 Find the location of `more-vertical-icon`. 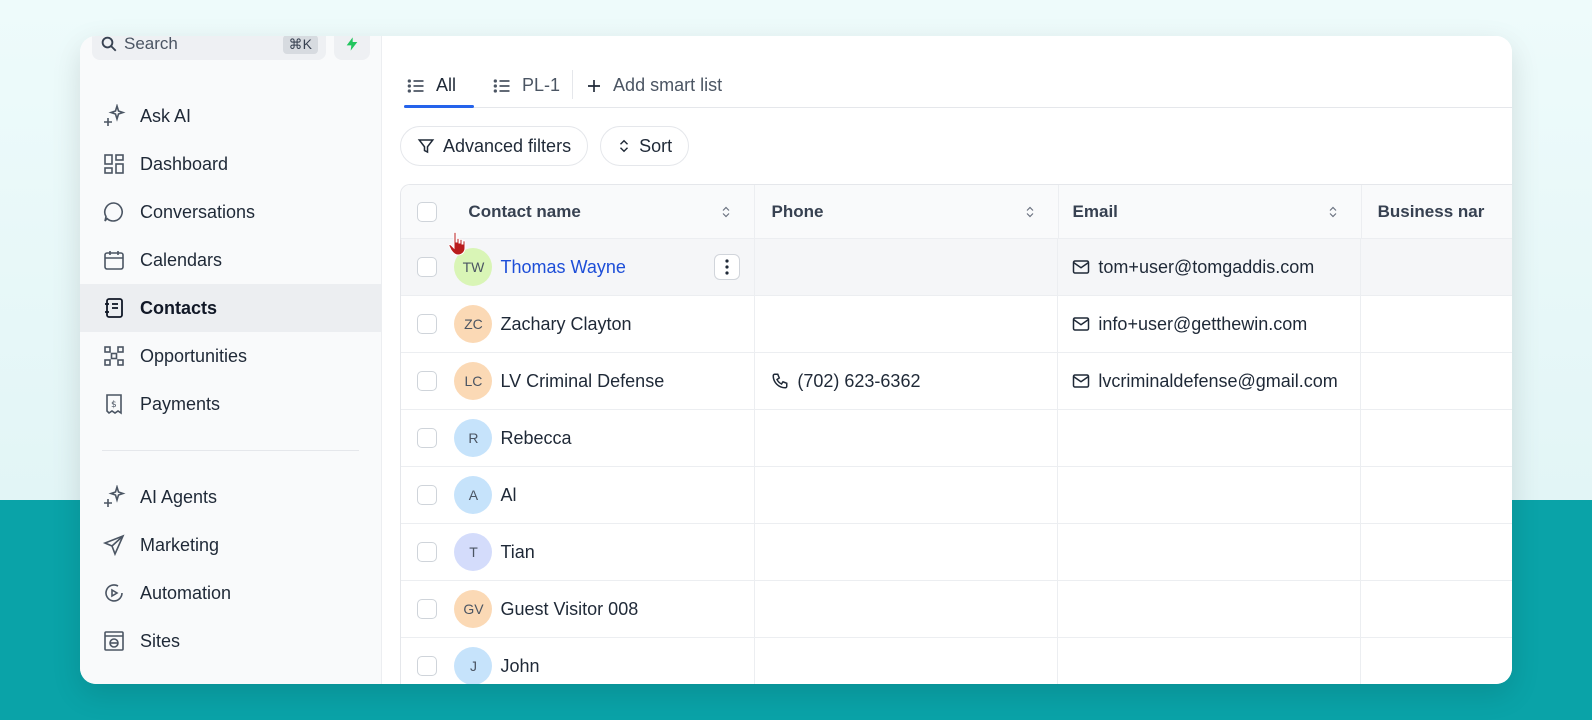

more-vertical-icon is located at coordinates (727, 267).